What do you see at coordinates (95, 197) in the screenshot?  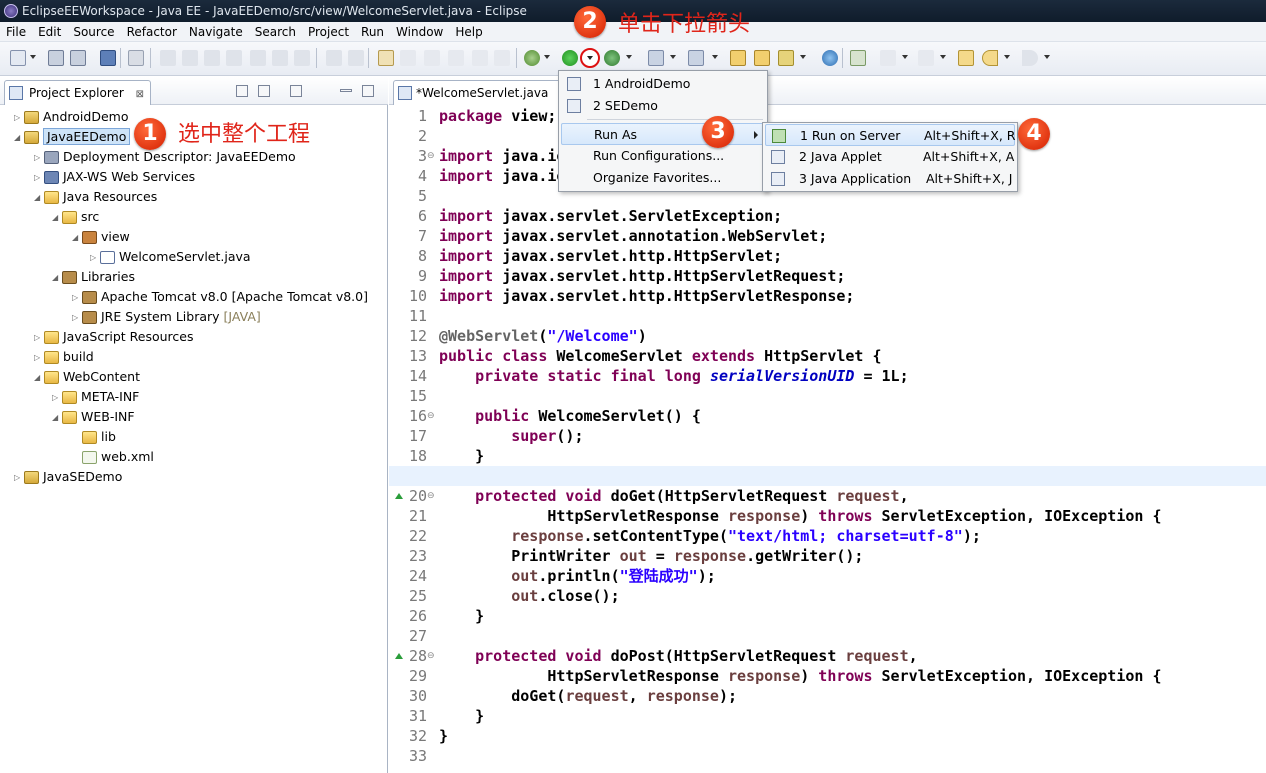 I see `tree-item-java-resources: ◢ Java Resources` at bounding box center [95, 197].